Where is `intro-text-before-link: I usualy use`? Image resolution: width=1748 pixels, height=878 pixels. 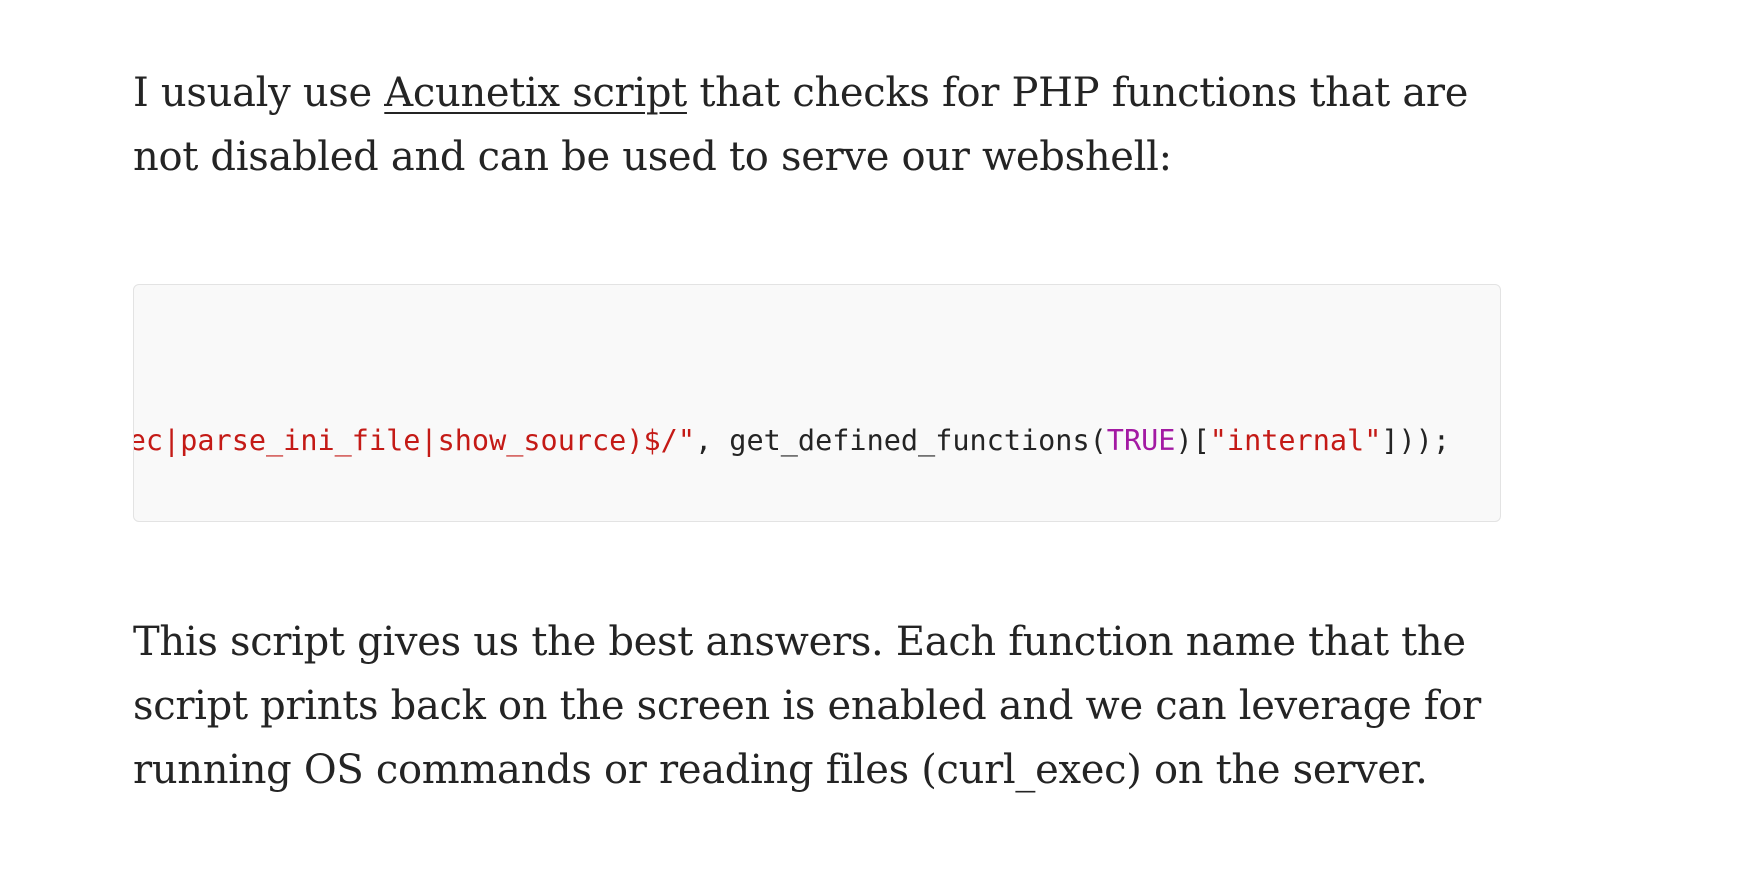
intro-text-before-link: I usualy use is located at coordinates (259, 93).